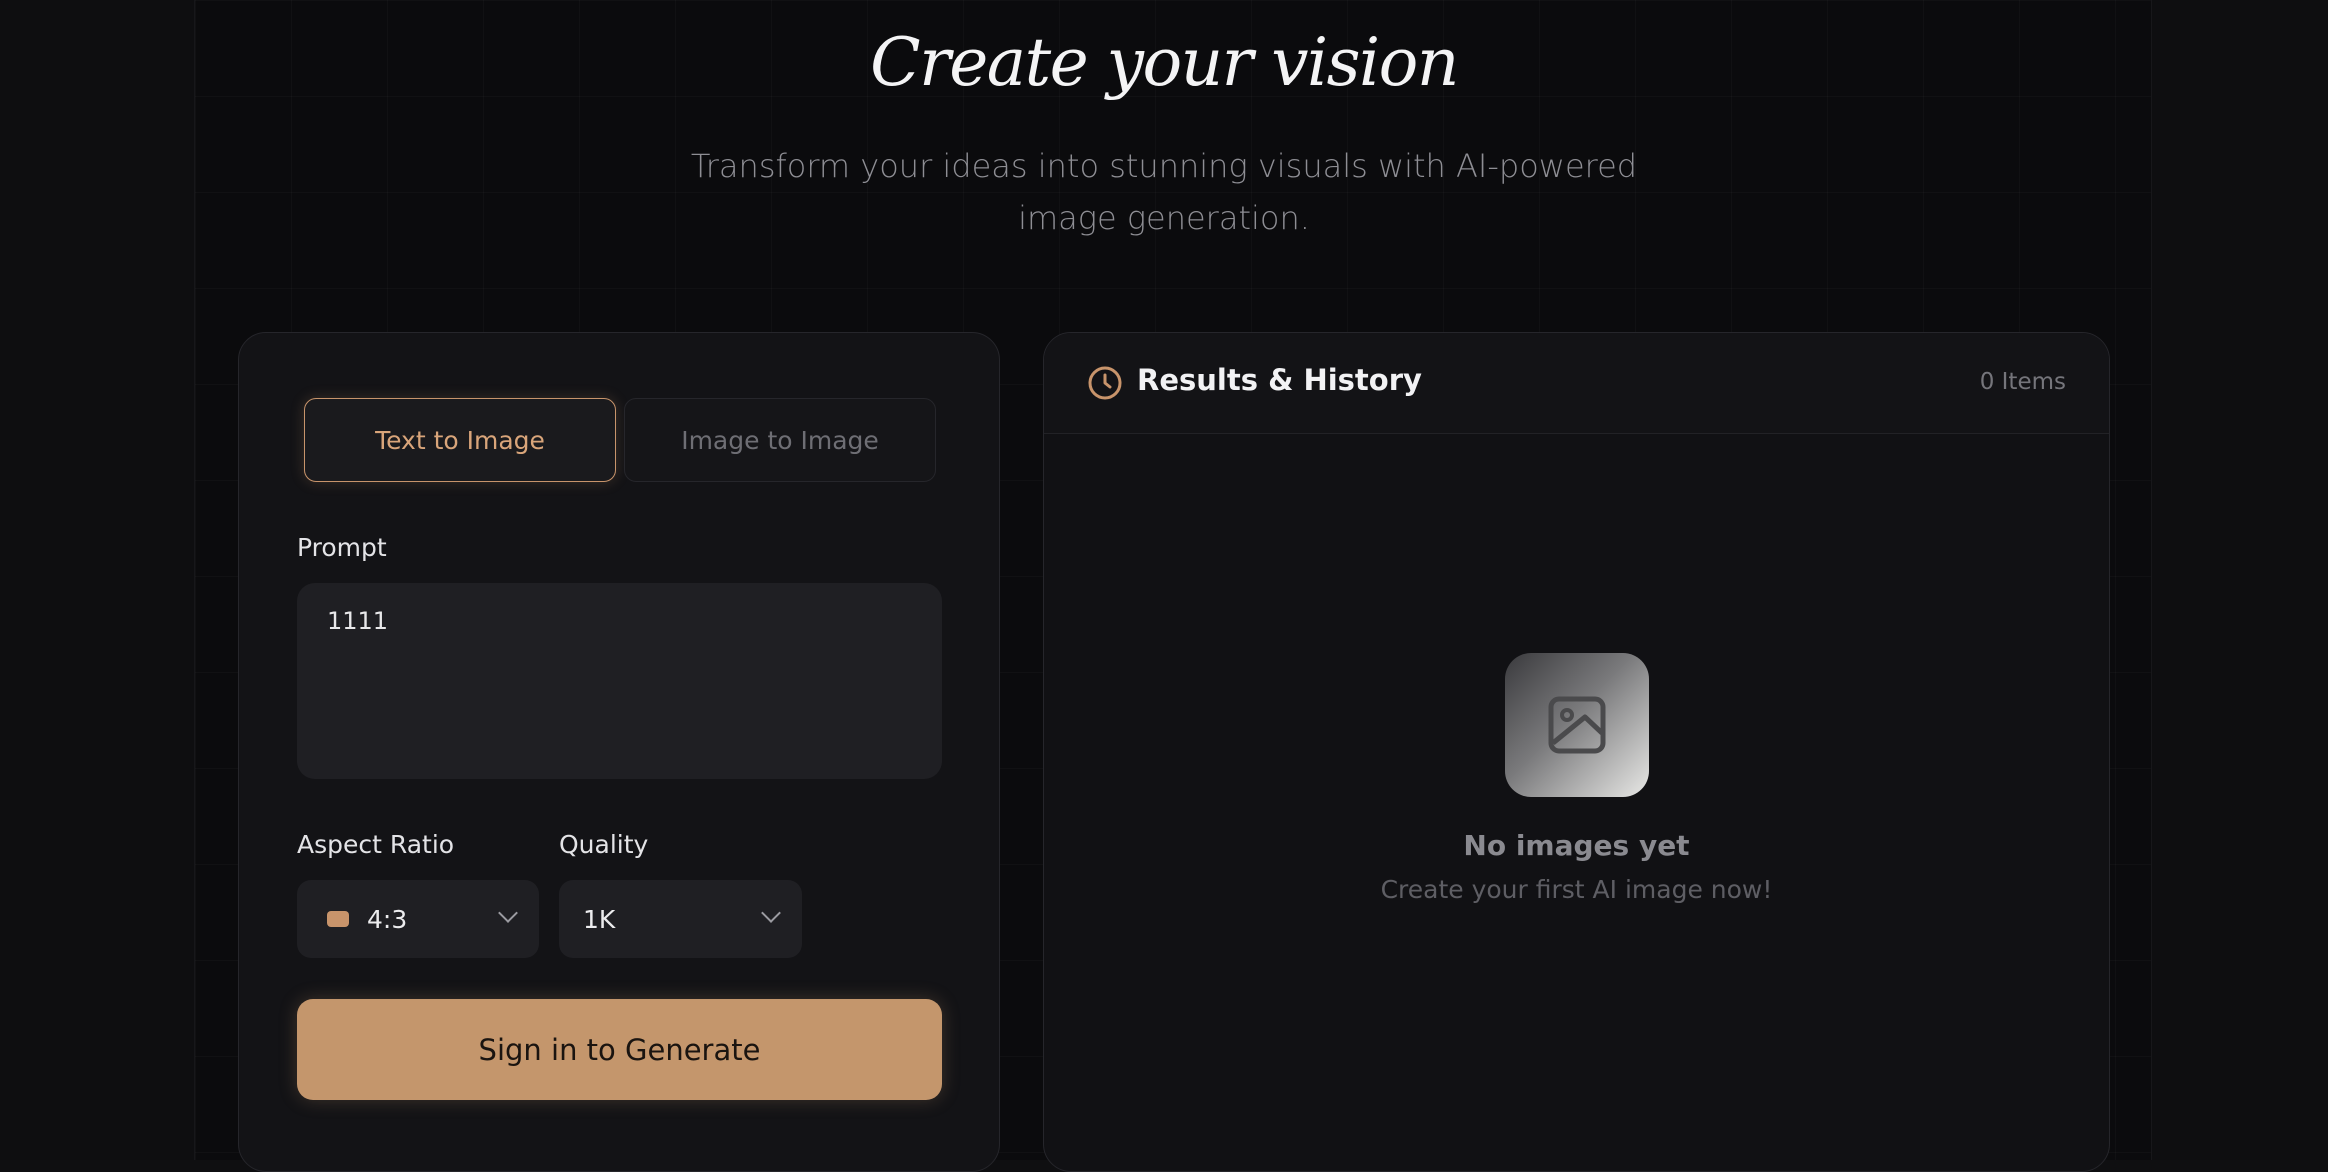 The width and height of the screenshot is (2328, 1172). I want to click on tab-text-to-image: Text to Image, so click(460, 440).